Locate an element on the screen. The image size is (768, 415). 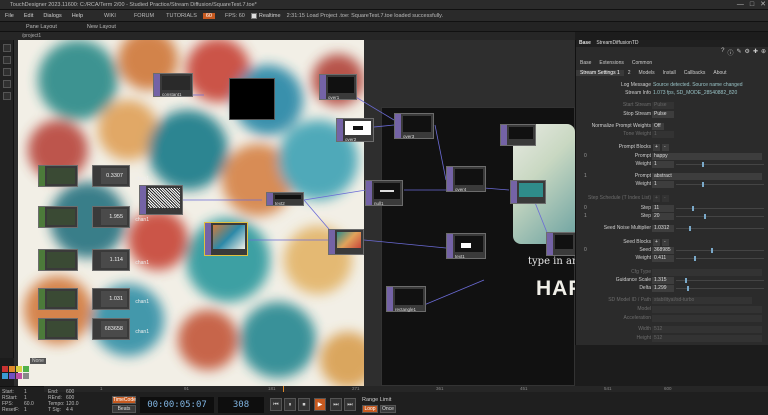
tone-weight-field: 1 is located at coordinates (663, 134).